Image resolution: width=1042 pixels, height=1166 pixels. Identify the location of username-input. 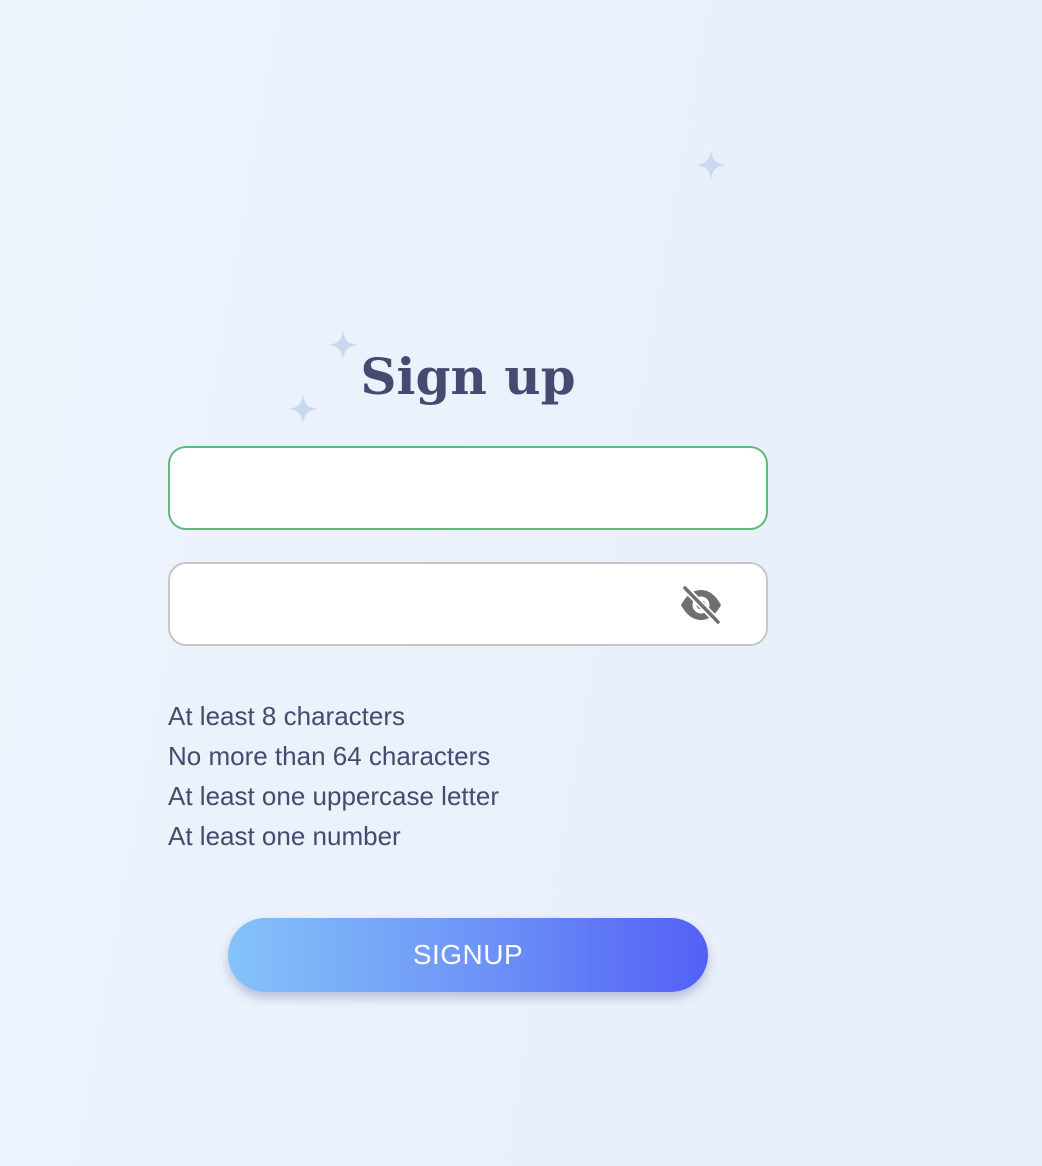
(468, 488).